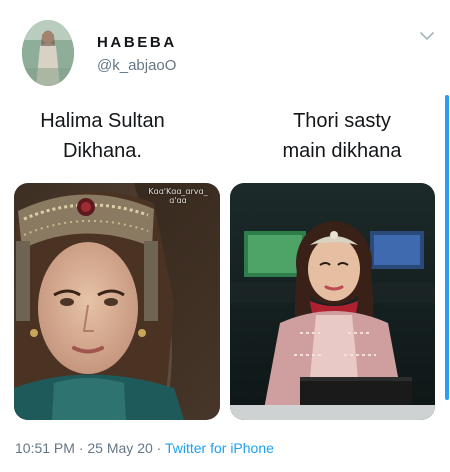 This screenshot has width=450, height=472. I want to click on caption-right-line1: Thori sasty, so click(342, 121).